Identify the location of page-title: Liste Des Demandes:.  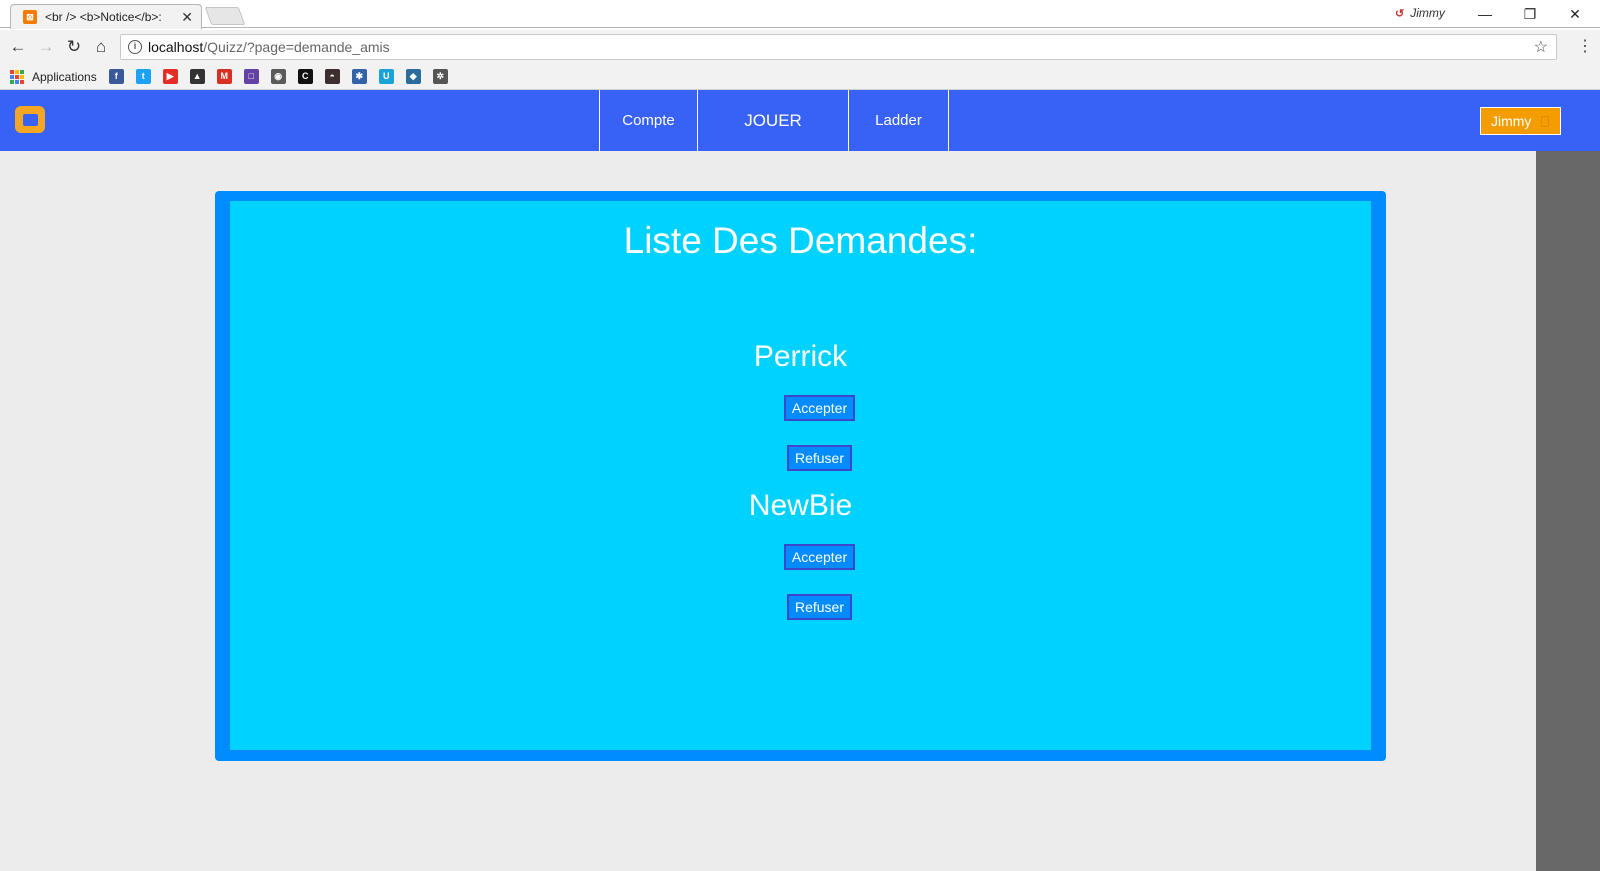
(800, 240).